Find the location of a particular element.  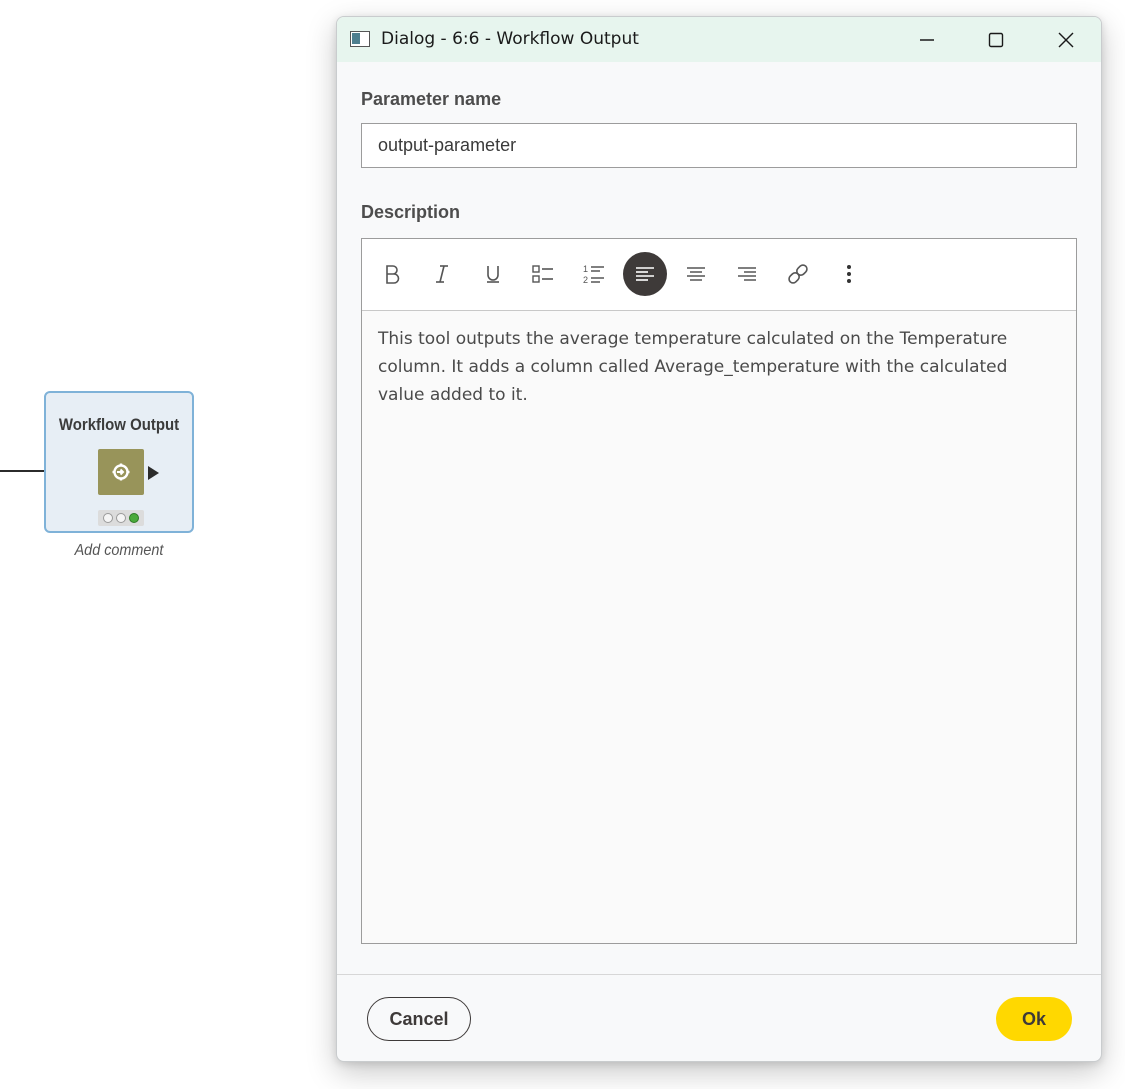

align-center-button is located at coordinates (696, 274).